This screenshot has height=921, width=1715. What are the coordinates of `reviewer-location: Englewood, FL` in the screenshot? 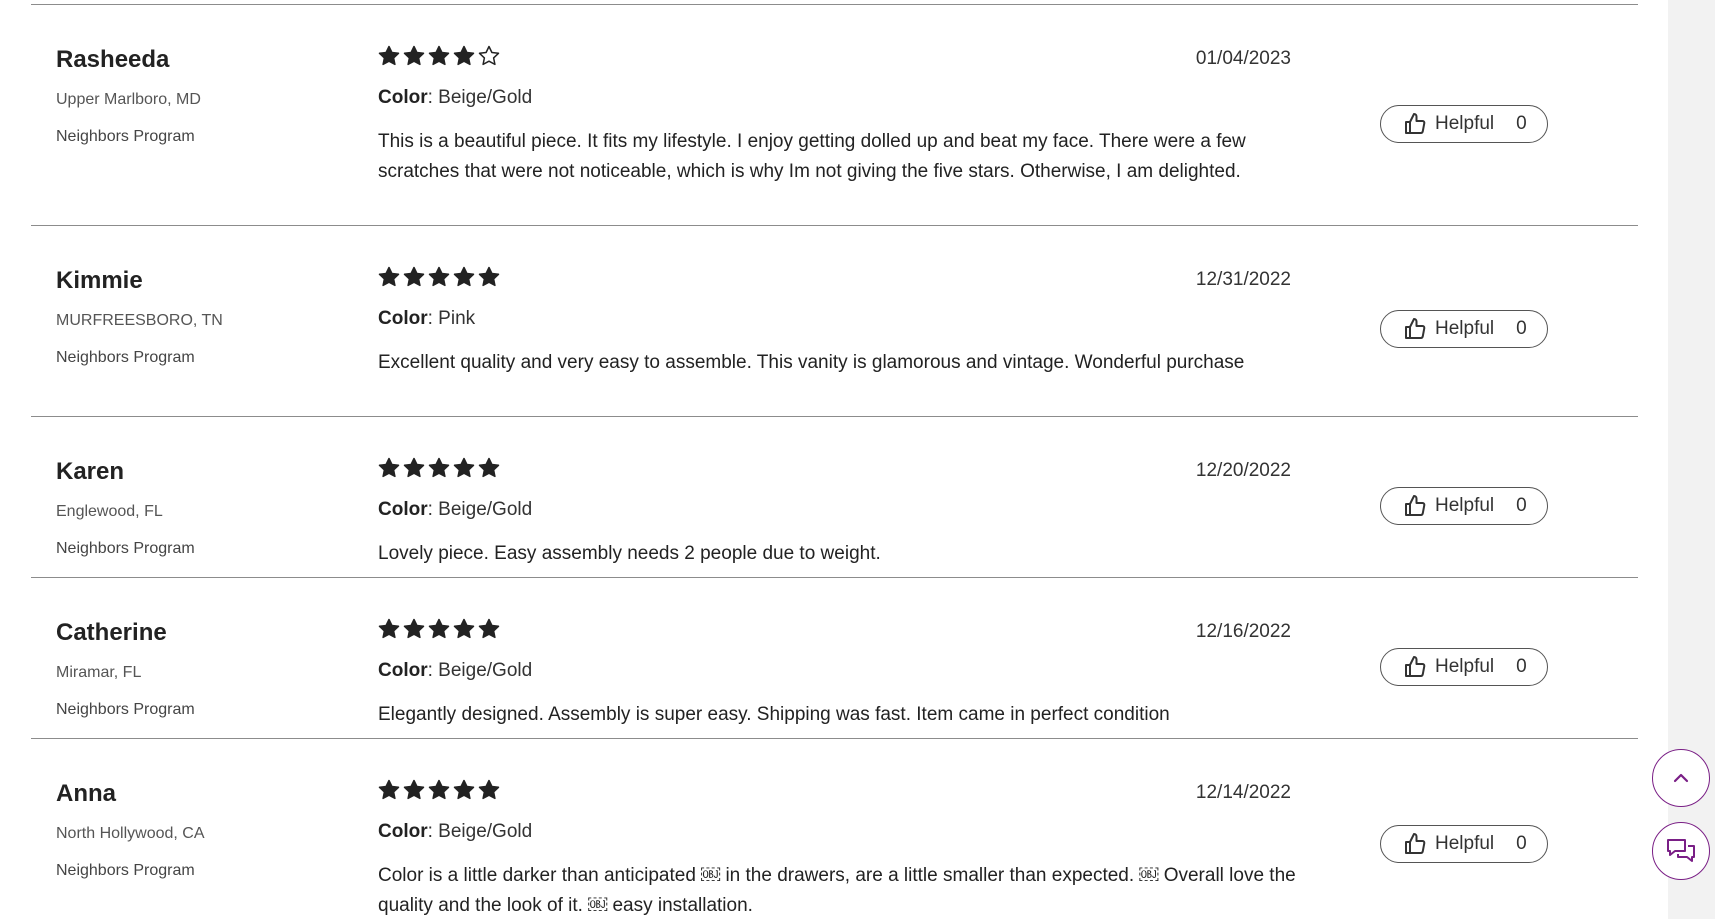 It's located at (109, 511).